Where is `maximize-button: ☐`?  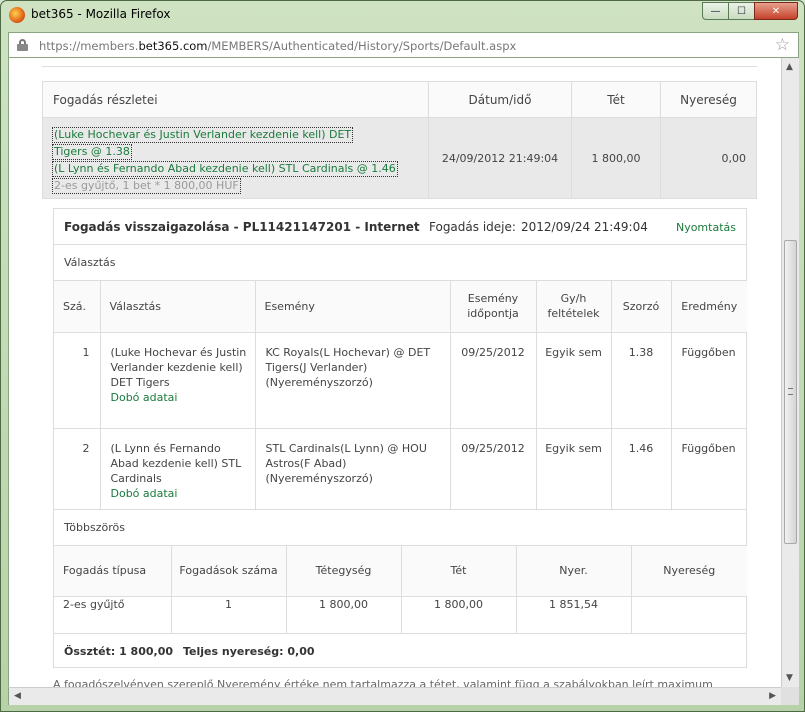
maximize-button: ☐ is located at coordinates (741, 11).